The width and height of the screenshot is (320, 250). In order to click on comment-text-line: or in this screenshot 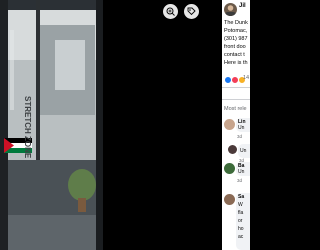, I will do `click(240, 221)`.